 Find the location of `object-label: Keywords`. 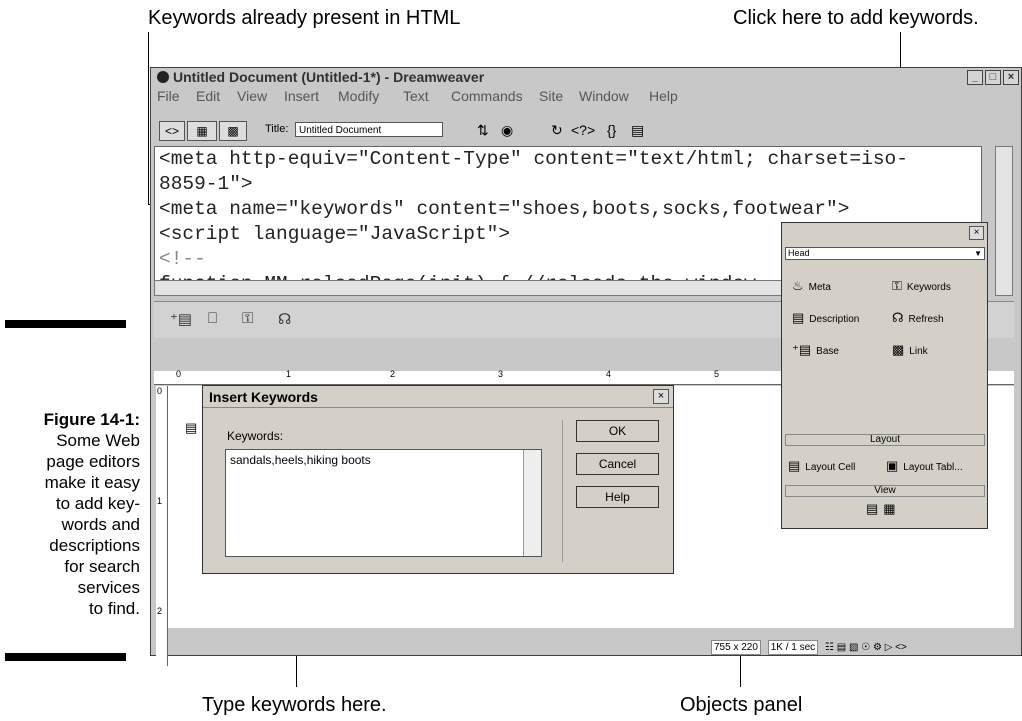

object-label: Keywords is located at coordinates (928, 287).